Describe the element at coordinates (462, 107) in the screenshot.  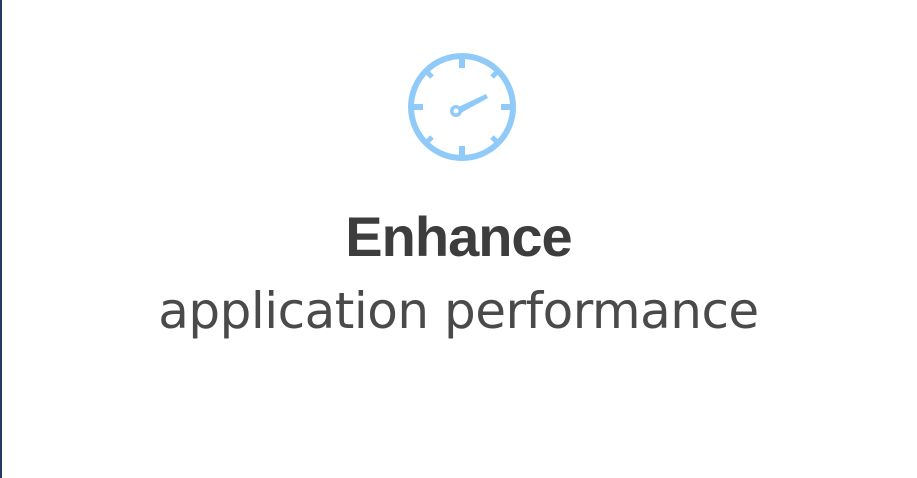
I see `speedometer-icon` at that location.